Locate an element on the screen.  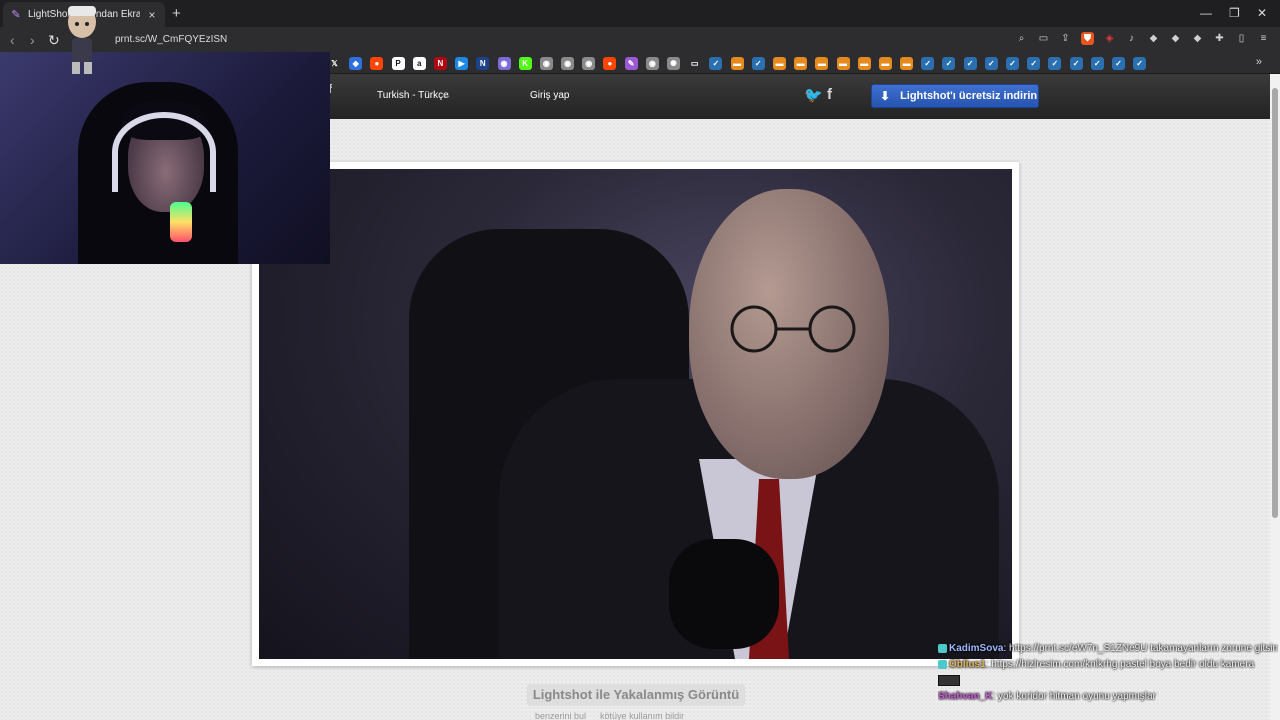
image-actions: benzerini bul kötüye kullanım bildir is located at coordinates (609, 715).